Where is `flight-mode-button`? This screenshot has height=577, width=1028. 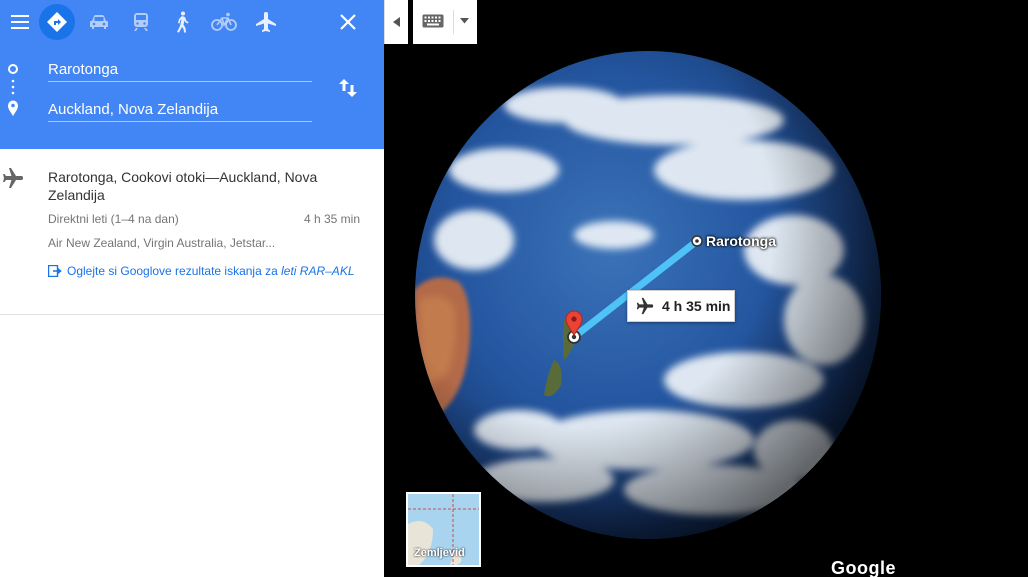
flight-mode-button is located at coordinates (266, 22).